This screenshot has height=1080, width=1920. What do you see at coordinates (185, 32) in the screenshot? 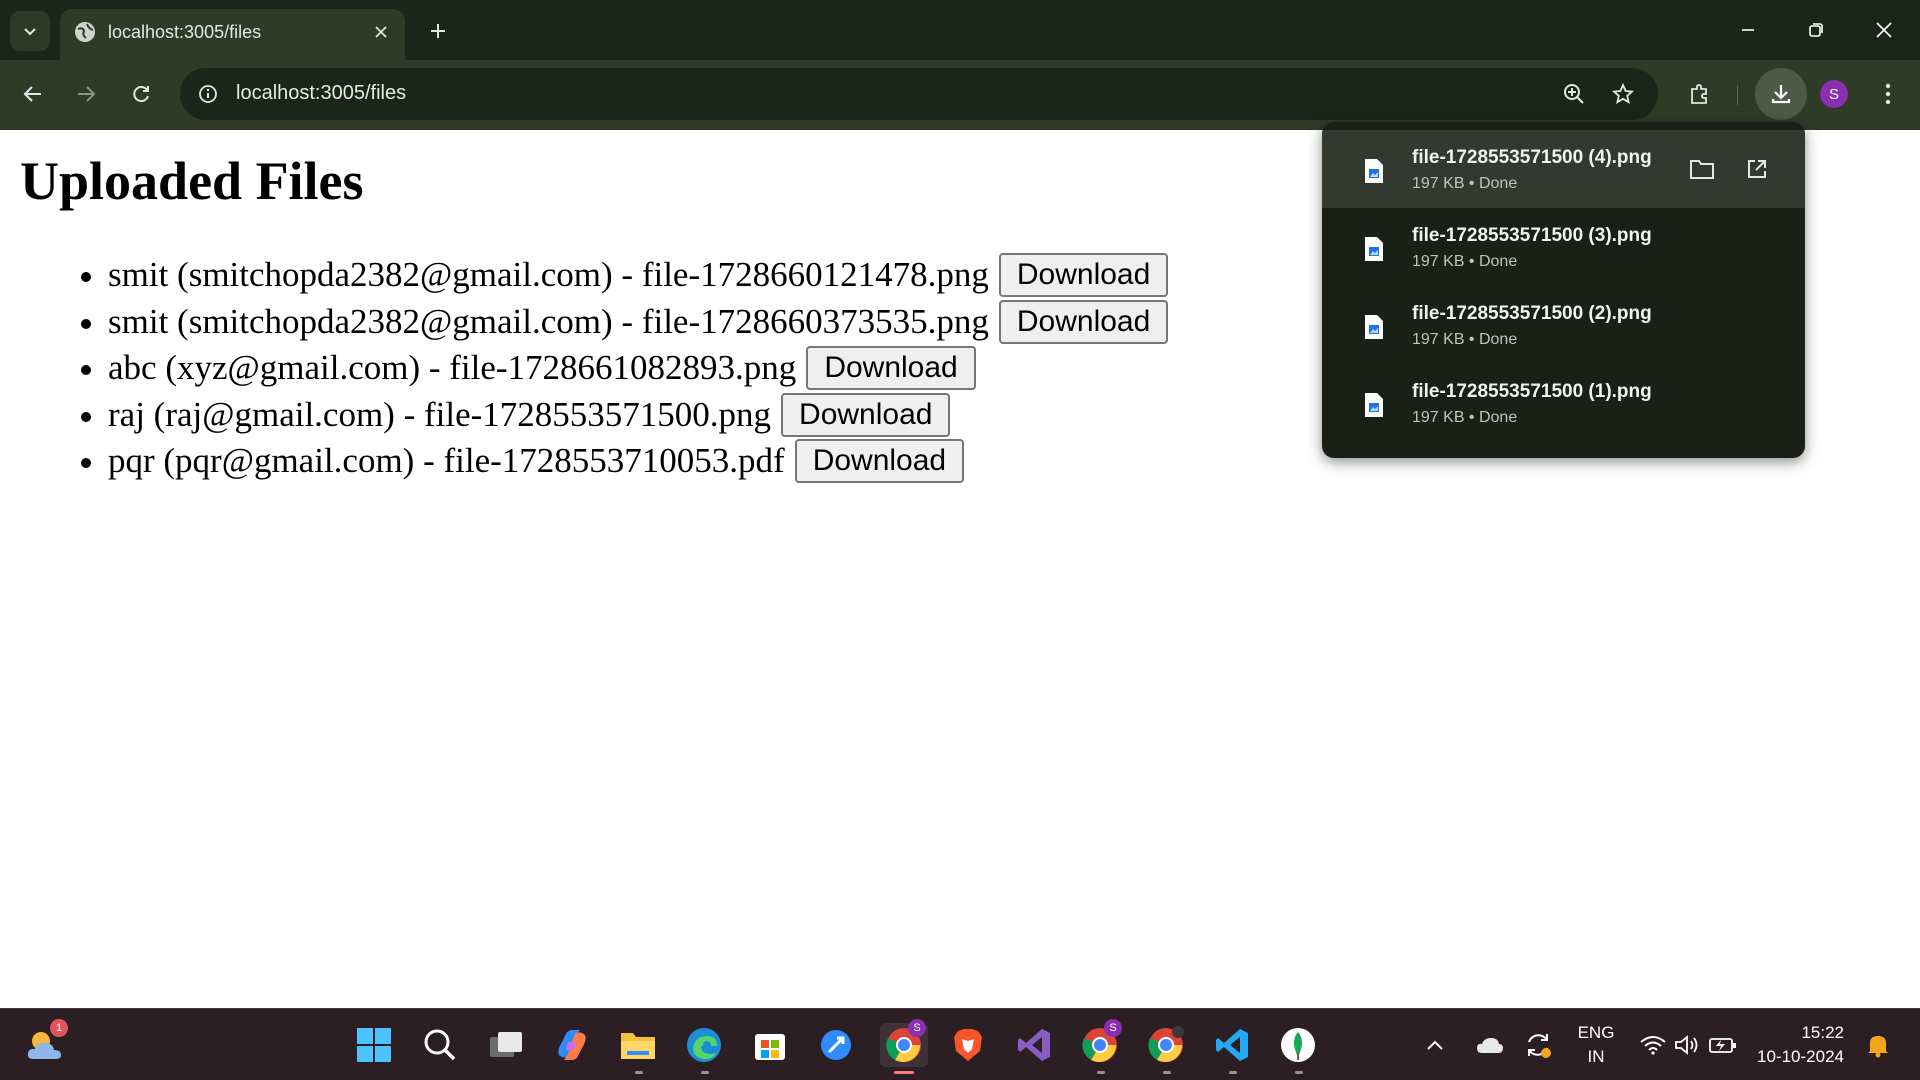
I see `tab-title: localhost:3005/files` at bounding box center [185, 32].